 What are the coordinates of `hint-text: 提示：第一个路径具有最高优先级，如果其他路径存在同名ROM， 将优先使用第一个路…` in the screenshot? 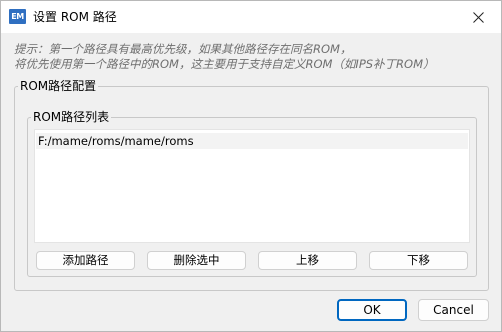 It's located at (254, 57).